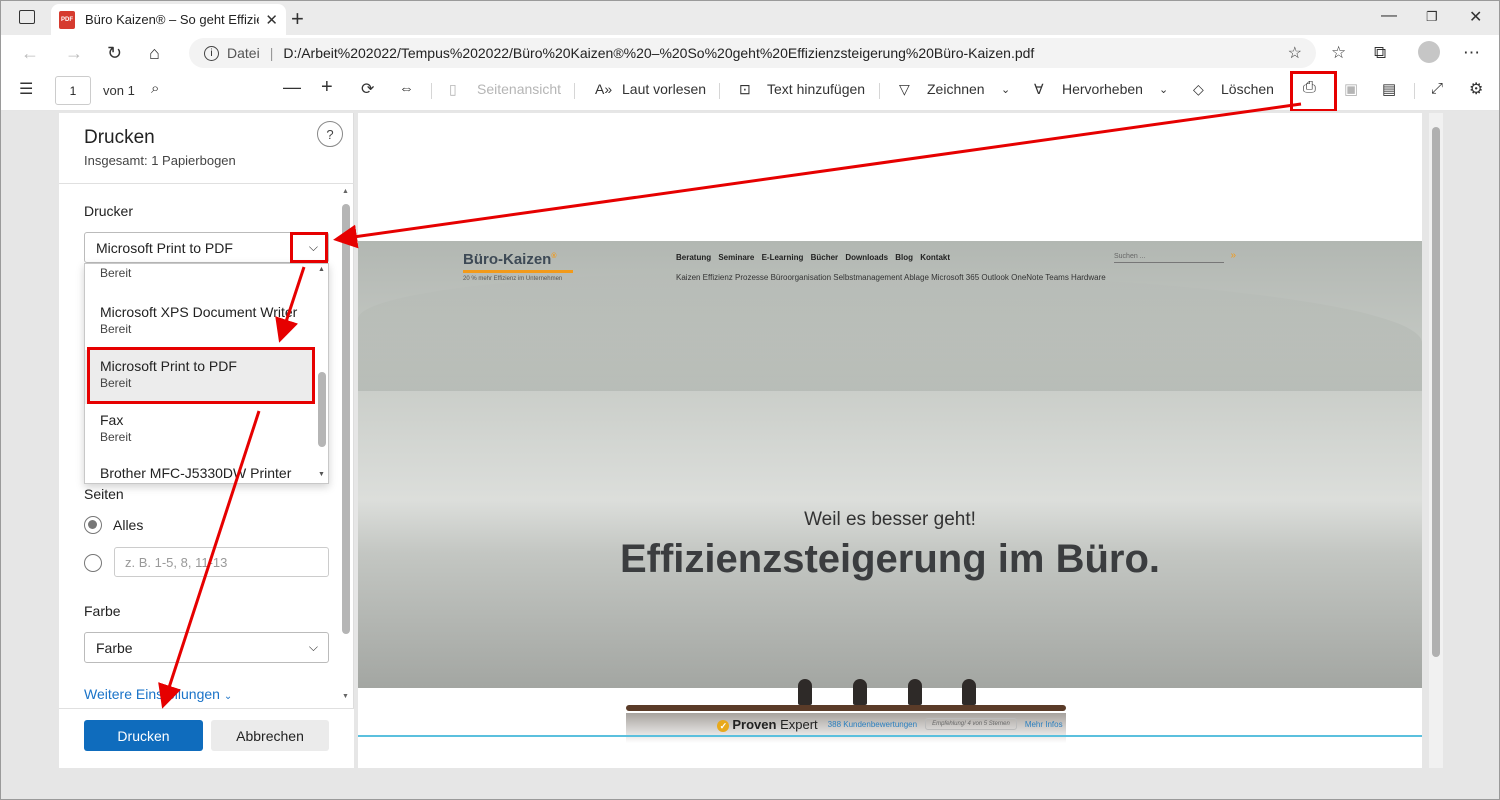 Image resolution: width=1500 pixels, height=800 pixels. Describe the element at coordinates (1102, 89) in the screenshot. I see `highlight-button: Hervorheben` at that location.